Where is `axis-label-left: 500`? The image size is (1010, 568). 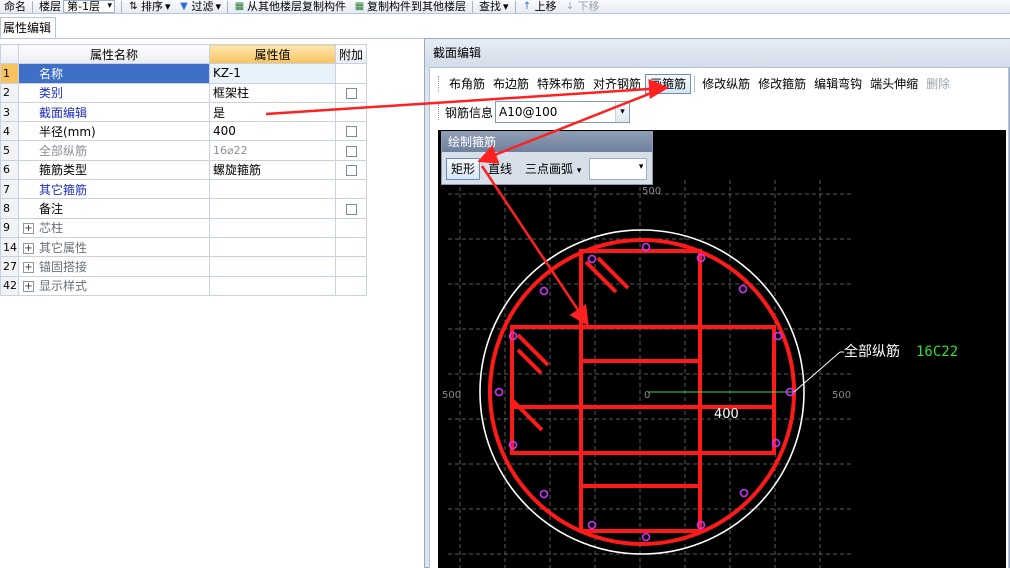
axis-label-left: 500 is located at coordinates (451, 395).